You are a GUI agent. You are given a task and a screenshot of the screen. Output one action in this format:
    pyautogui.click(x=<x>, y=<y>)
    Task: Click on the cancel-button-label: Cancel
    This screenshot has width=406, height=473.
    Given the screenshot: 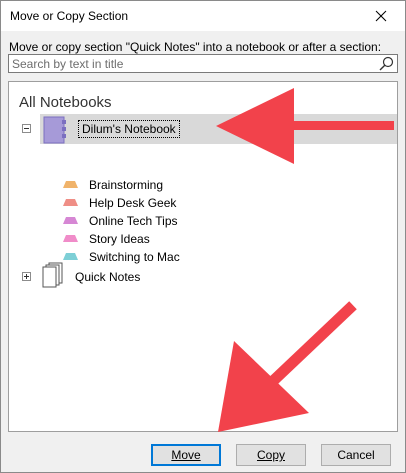 What is the action you would take?
    pyautogui.click(x=356, y=455)
    